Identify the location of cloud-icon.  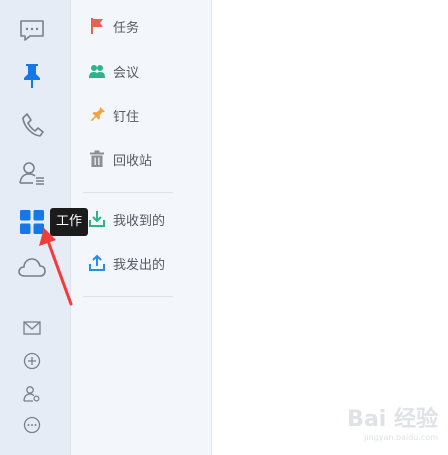
(32, 268).